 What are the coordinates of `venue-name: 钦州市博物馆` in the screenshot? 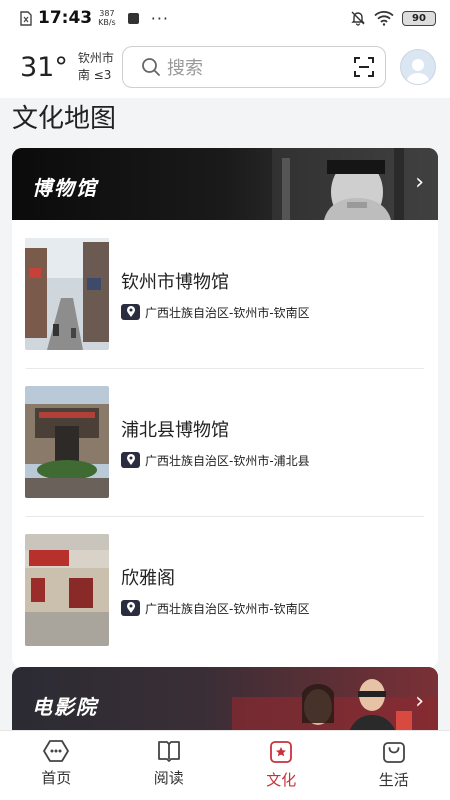 It's located at (175, 282).